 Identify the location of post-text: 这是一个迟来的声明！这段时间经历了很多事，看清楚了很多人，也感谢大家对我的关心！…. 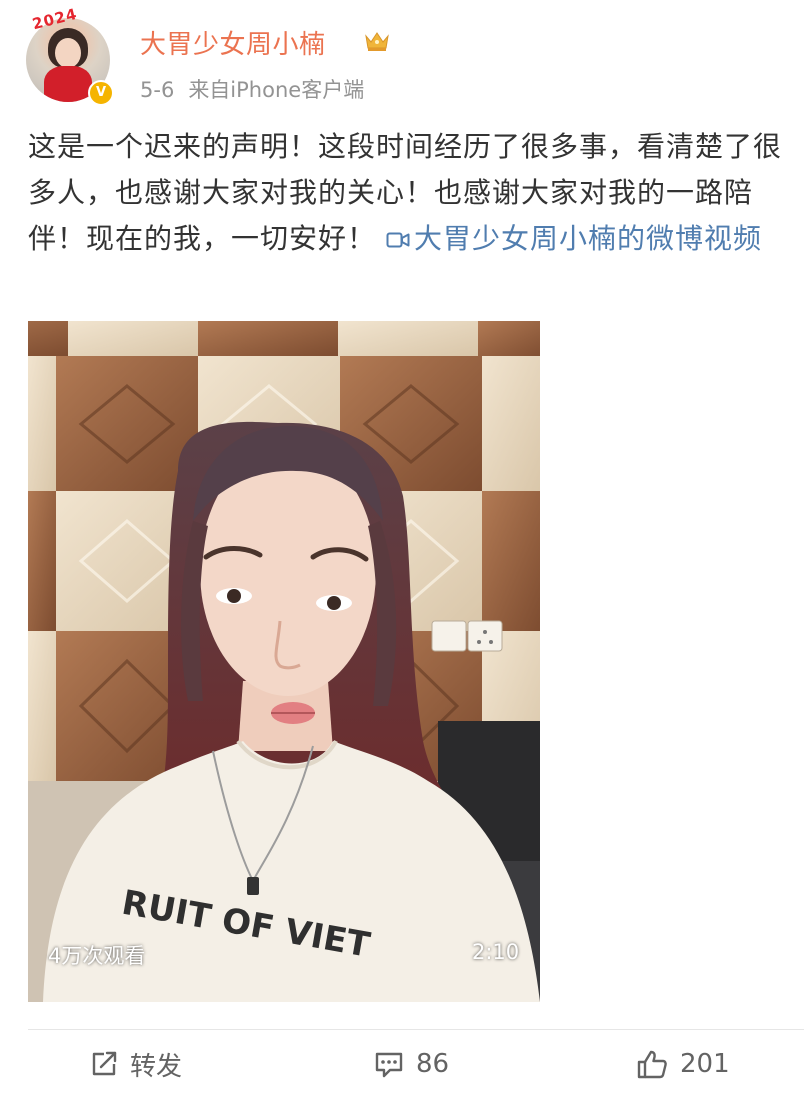
(406, 193).